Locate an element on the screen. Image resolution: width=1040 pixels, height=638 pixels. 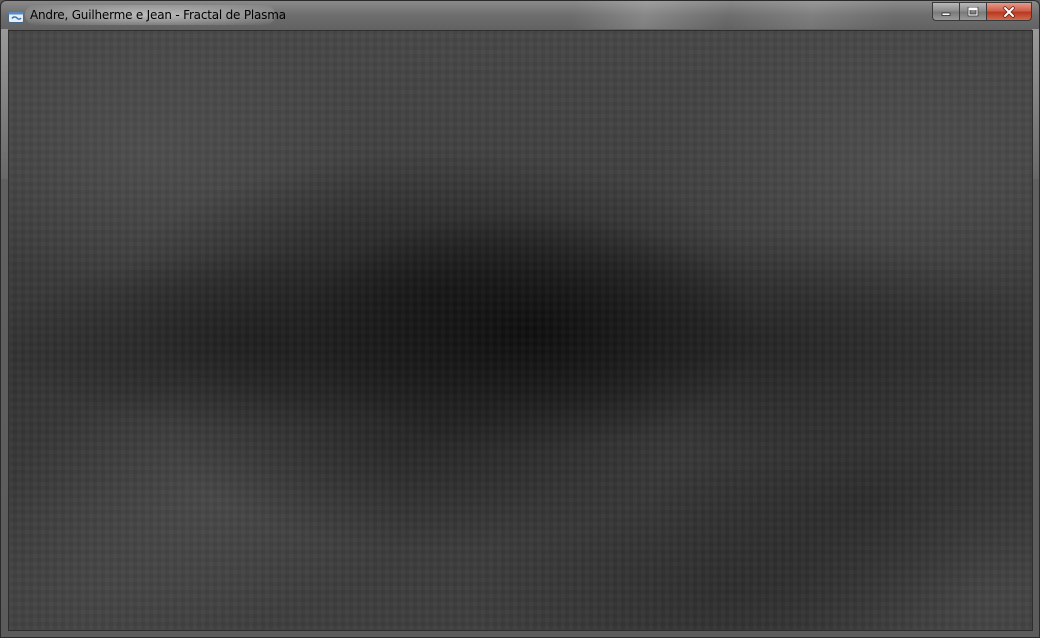
caption-buttons is located at coordinates (982, 11).